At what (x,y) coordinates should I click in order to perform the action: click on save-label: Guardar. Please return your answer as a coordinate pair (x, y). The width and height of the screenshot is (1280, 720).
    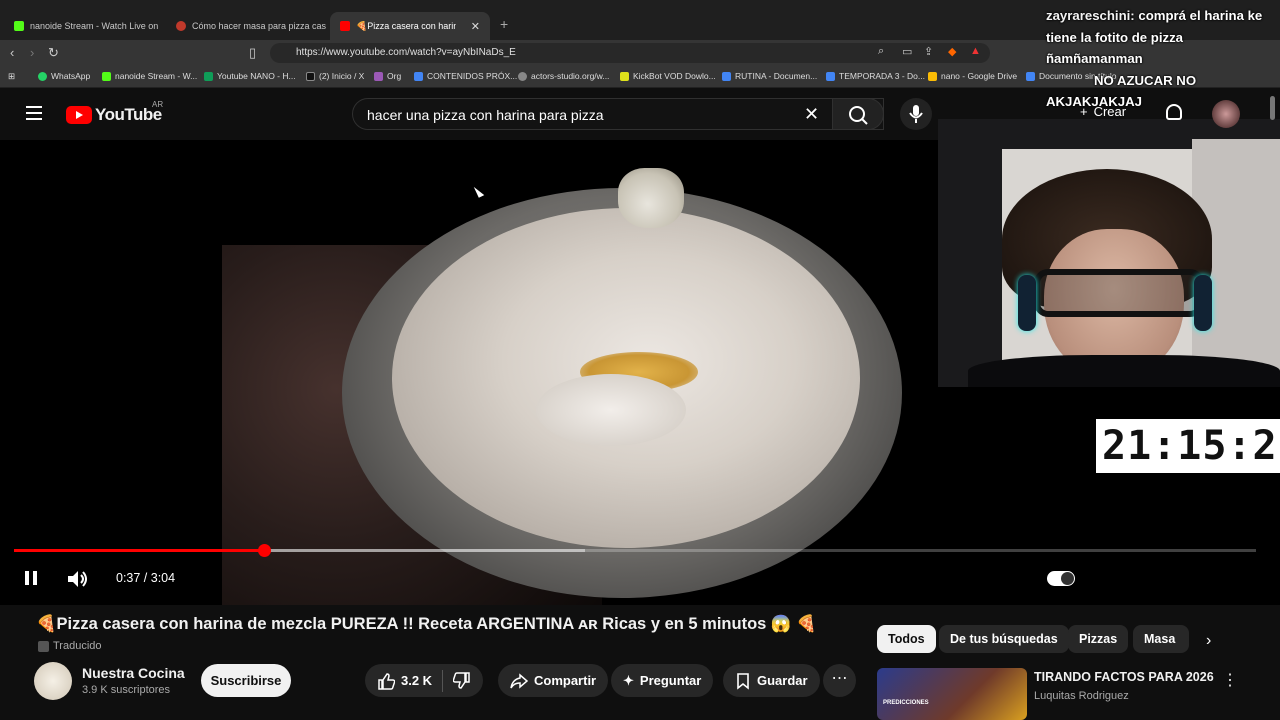
    Looking at the image, I should click on (782, 680).